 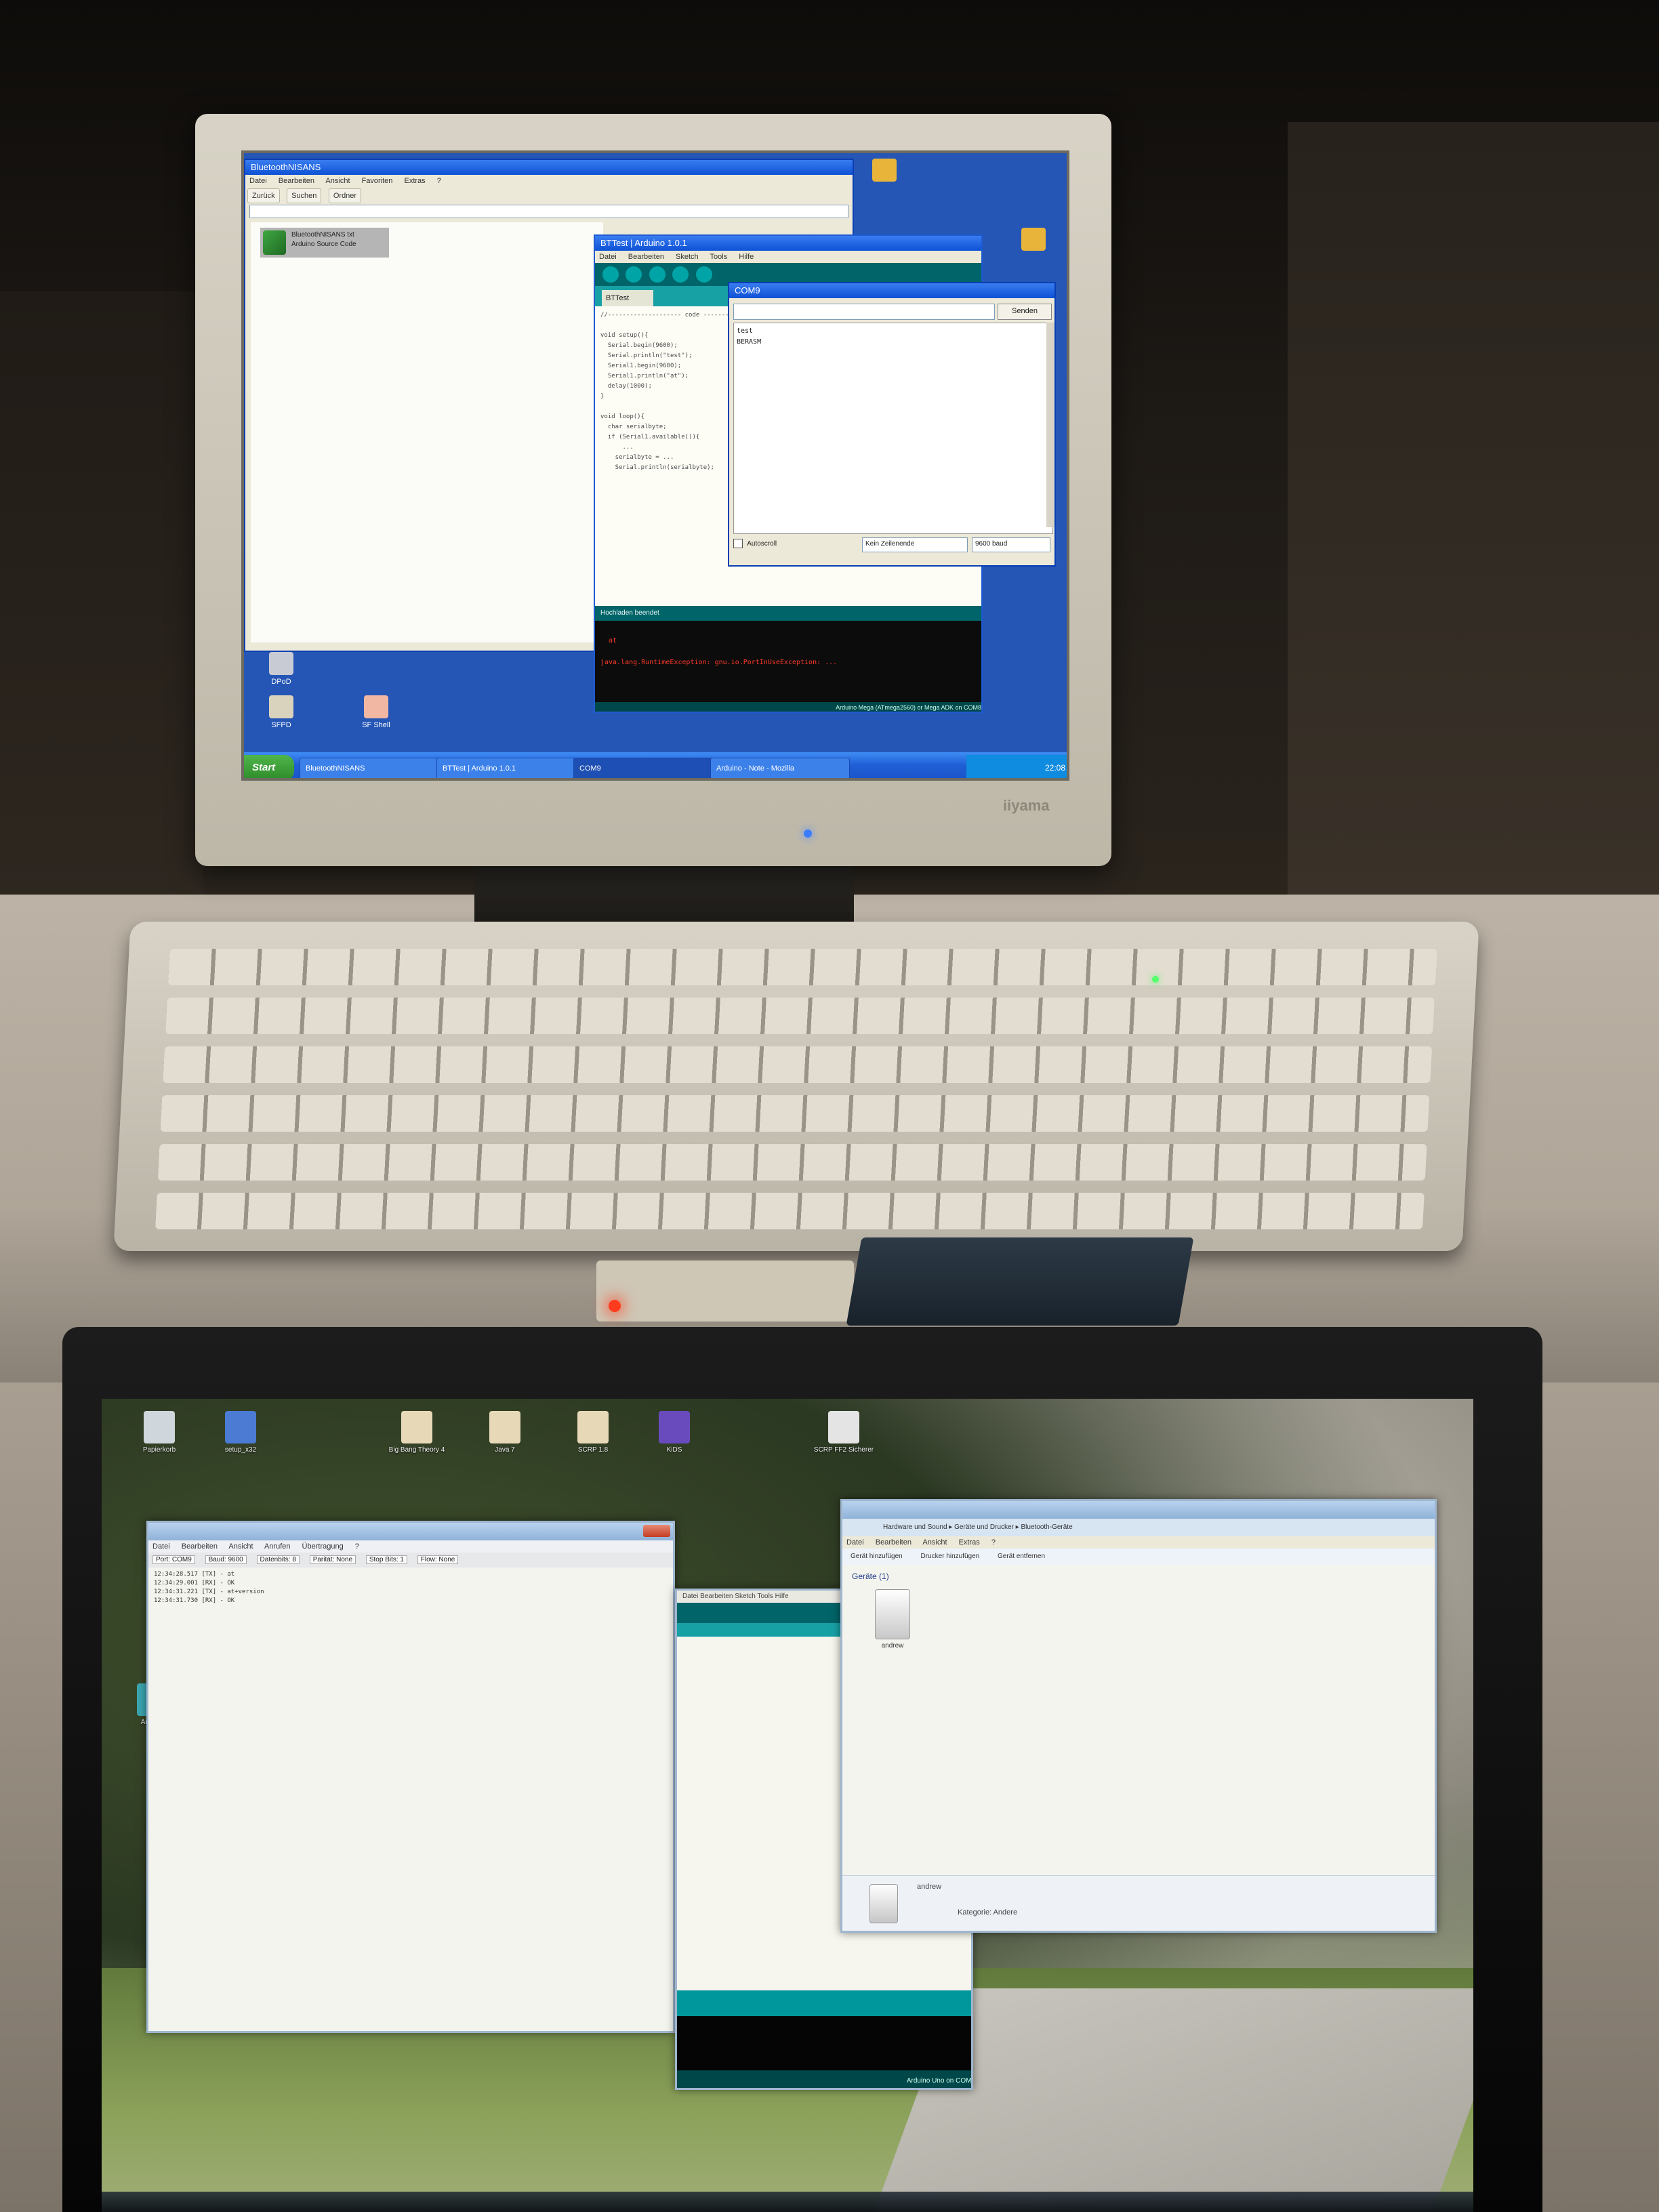 What do you see at coordinates (1473, 511) in the screenshot?
I see `right-shelf` at bounding box center [1473, 511].